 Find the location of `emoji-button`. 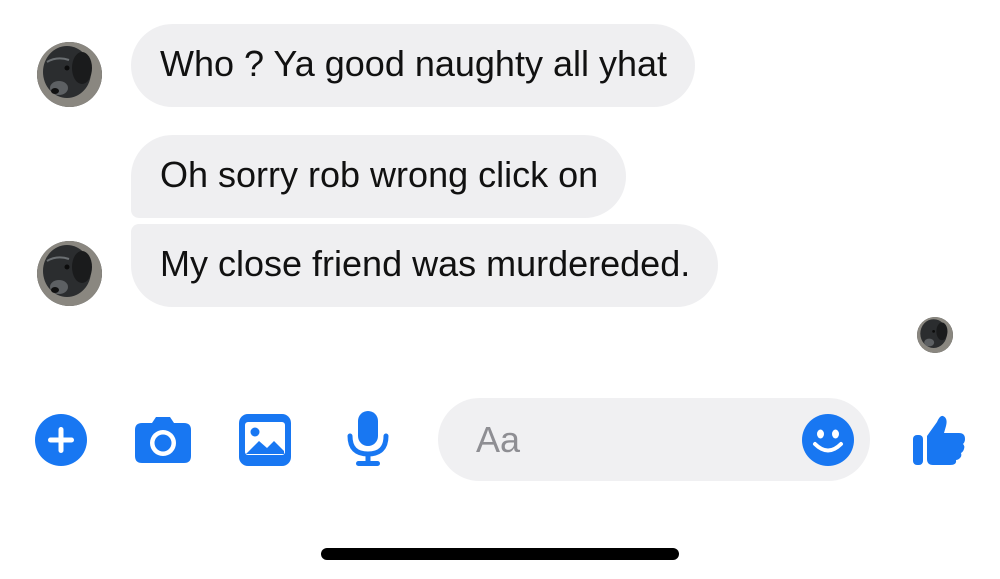

emoji-button is located at coordinates (828, 440).